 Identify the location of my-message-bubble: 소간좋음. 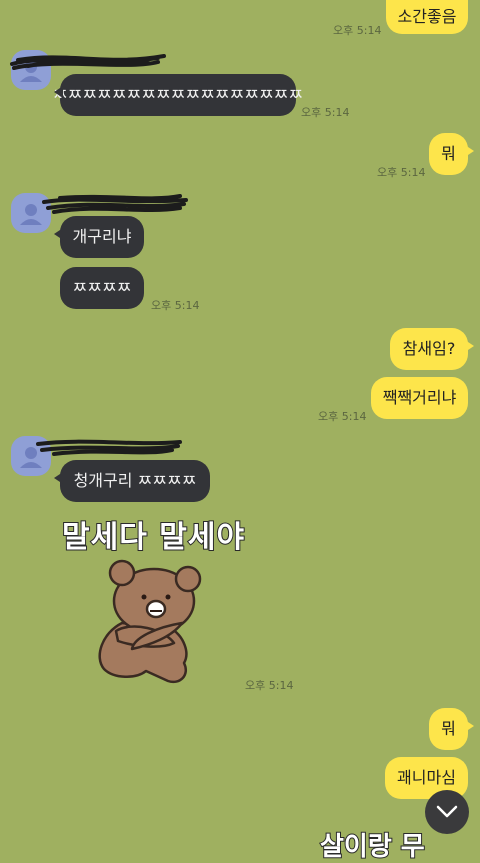
(427, 17).